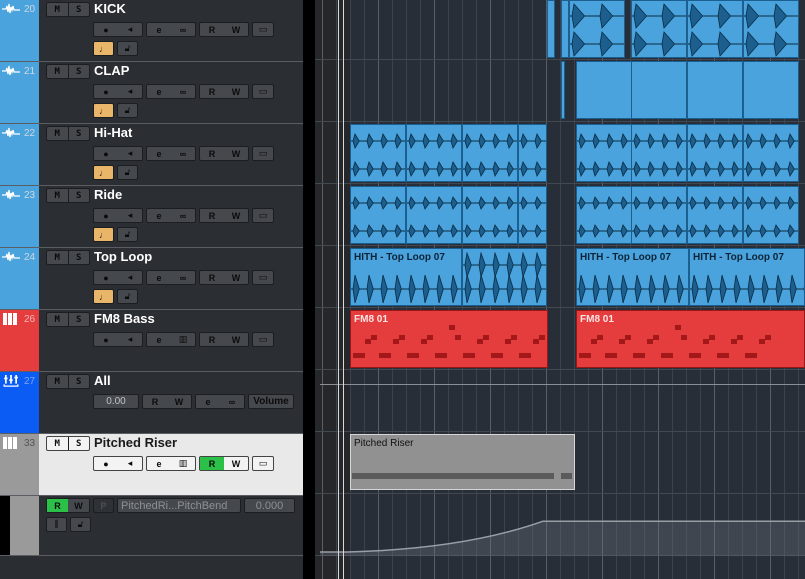 The image size is (805, 579). I want to click on track-fm8-bass: 26 MS FM8 Bass ● ◂ e ▥ RW ▭, so click(151, 341).